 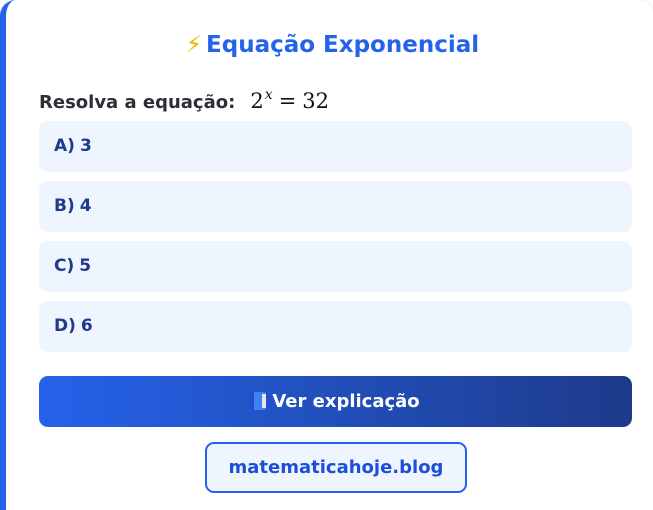 I want to click on site-link-label: matematicahoje.blog, so click(x=336, y=467).